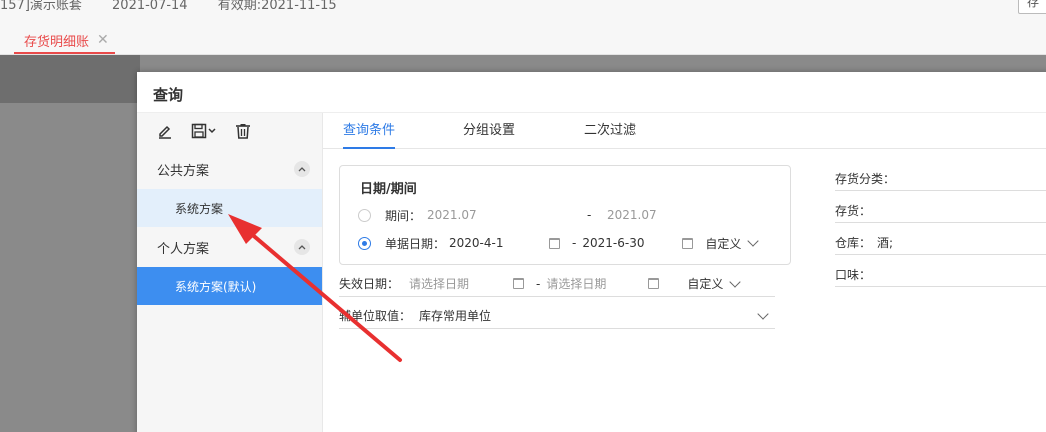 The height and width of the screenshot is (432, 1046). Describe the element at coordinates (375, 316) in the screenshot. I see `aux-unit-label: 辅单位取值：` at that location.